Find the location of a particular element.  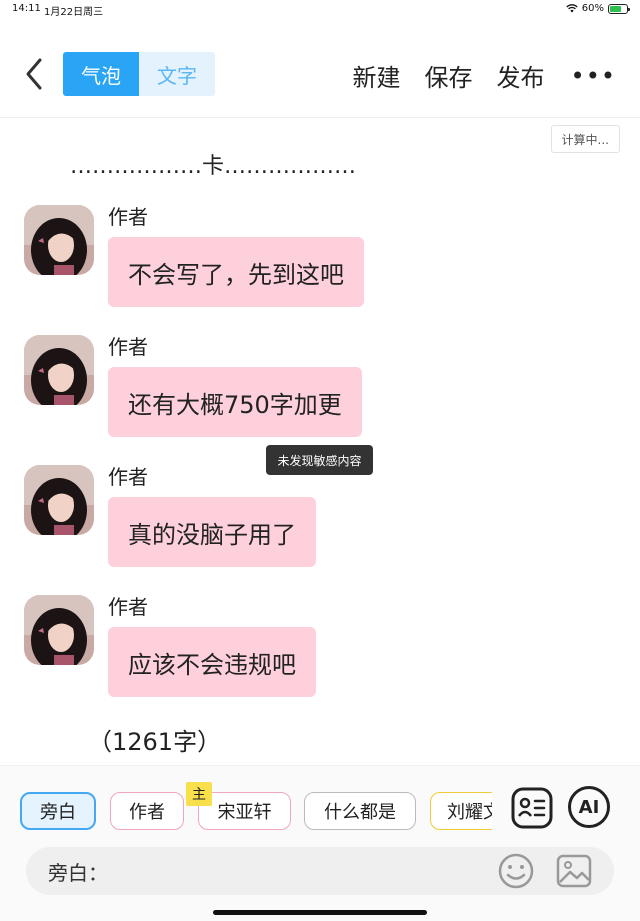

header-actions: 新建 保存 发布 ••• is located at coordinates (472, 75).